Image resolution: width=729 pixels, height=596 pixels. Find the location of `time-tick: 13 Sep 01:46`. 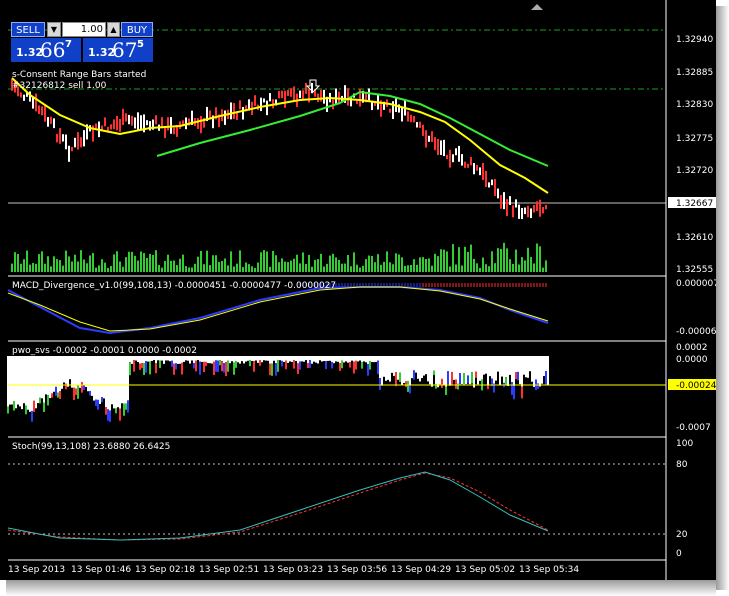

time-tick: 13 Sep 01:46 is located at coordinates (101, 570).